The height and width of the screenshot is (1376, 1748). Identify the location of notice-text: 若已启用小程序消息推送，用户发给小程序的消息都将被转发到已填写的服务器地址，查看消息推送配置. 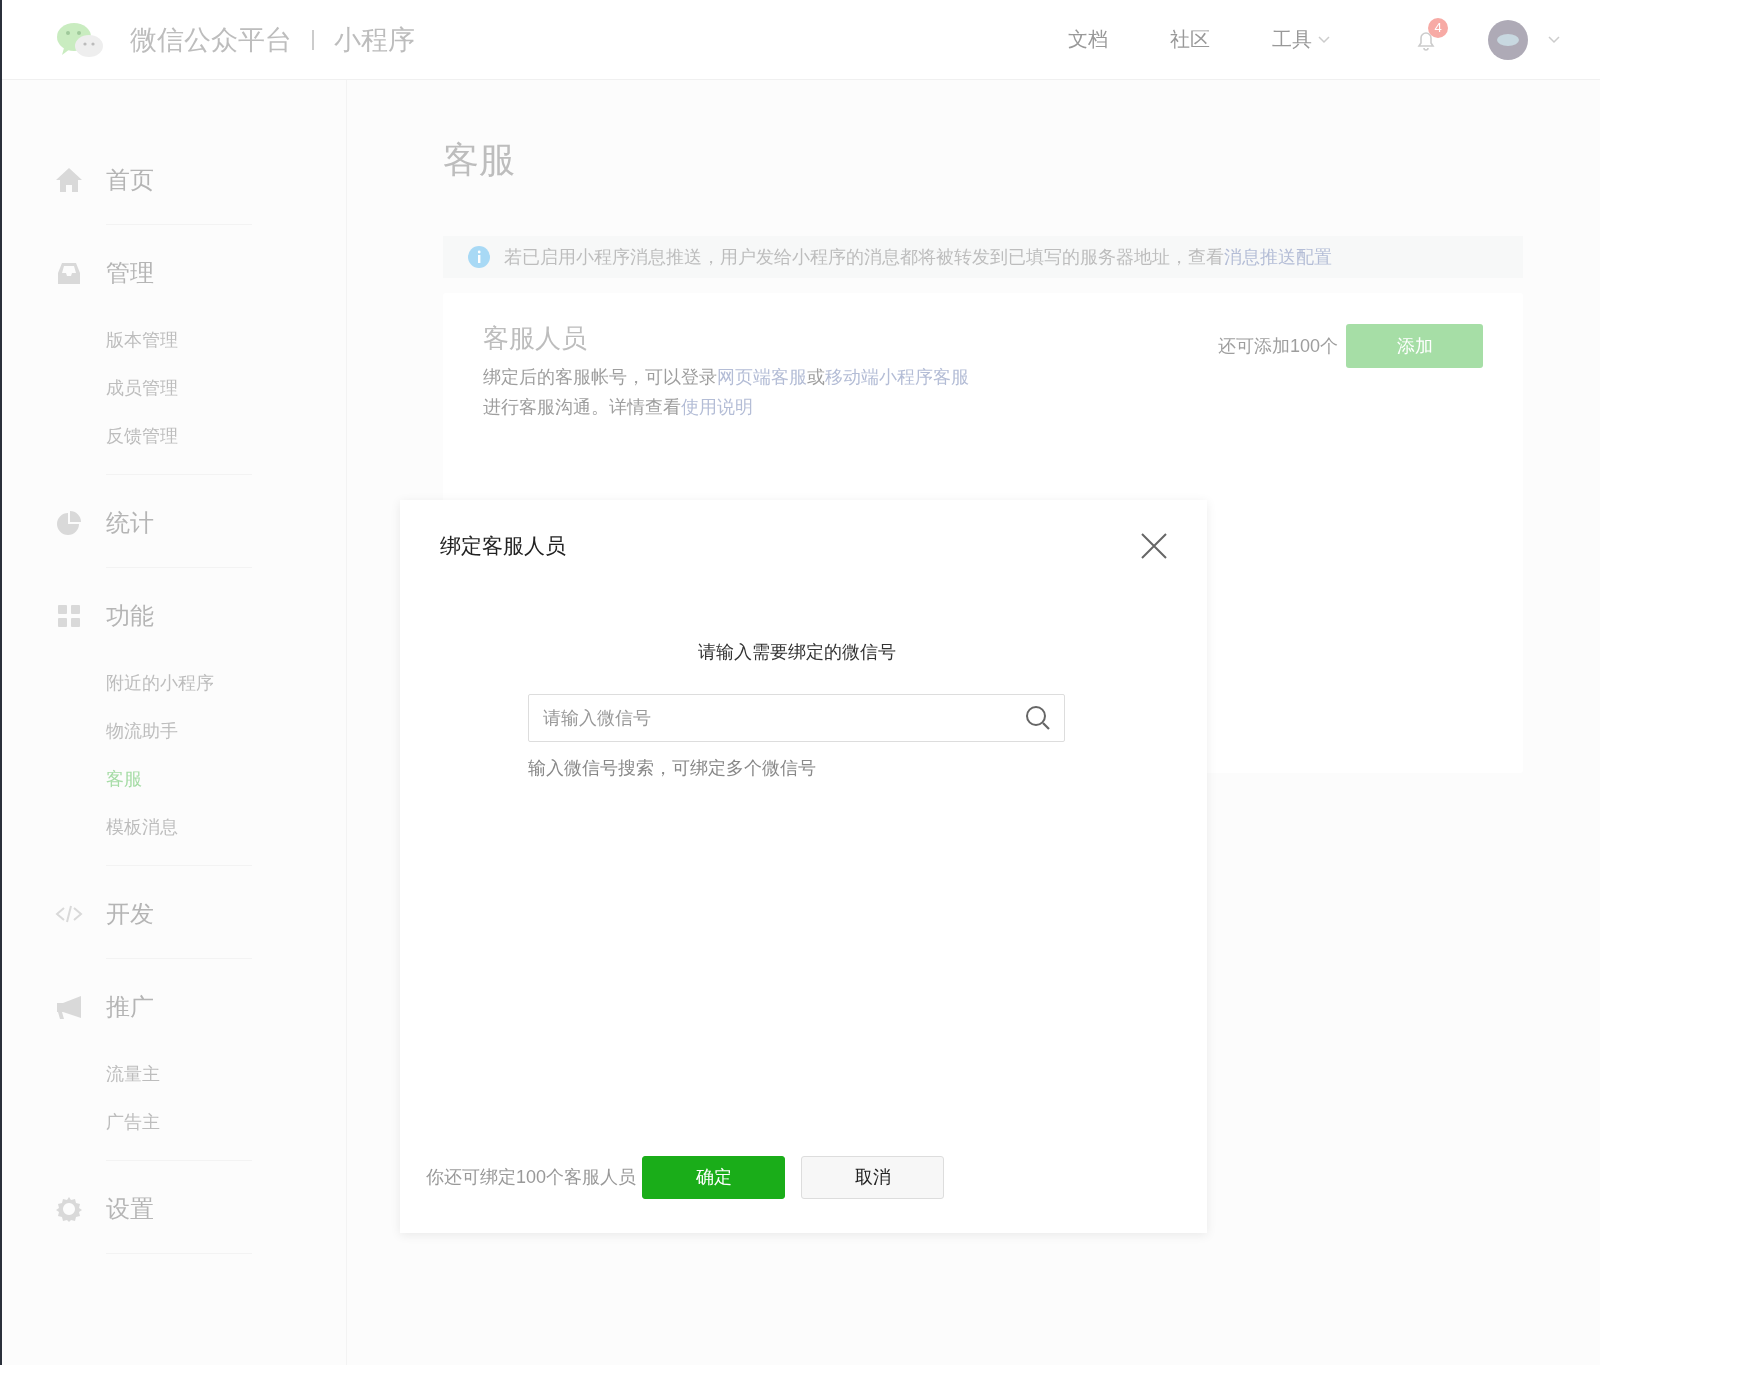
(918, 257).